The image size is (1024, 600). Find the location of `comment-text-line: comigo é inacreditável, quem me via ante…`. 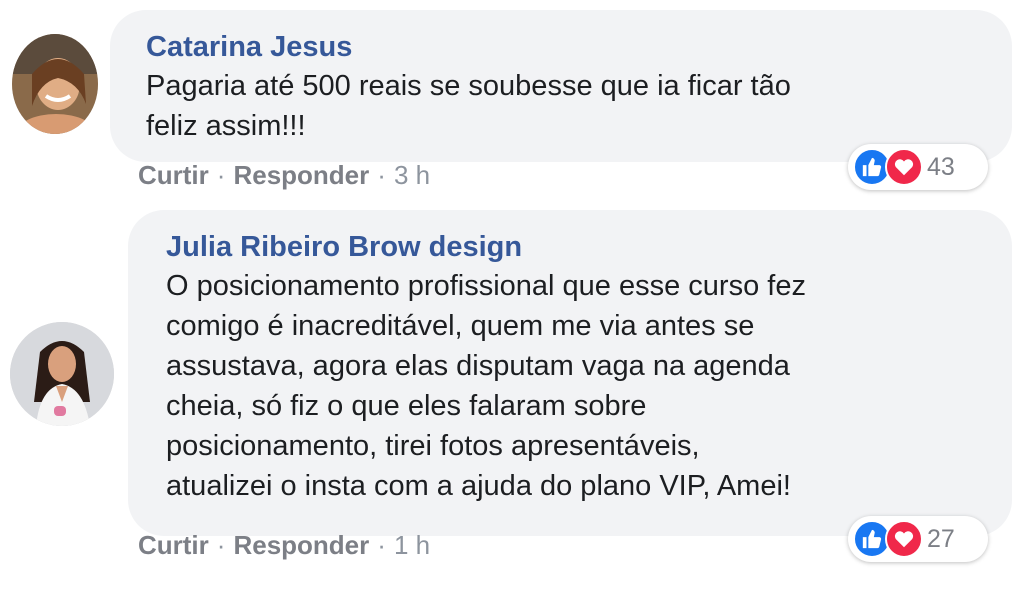

comment-text-line: comigo é inacreditável, quem me via ante… is located at coordinates (460, 326).